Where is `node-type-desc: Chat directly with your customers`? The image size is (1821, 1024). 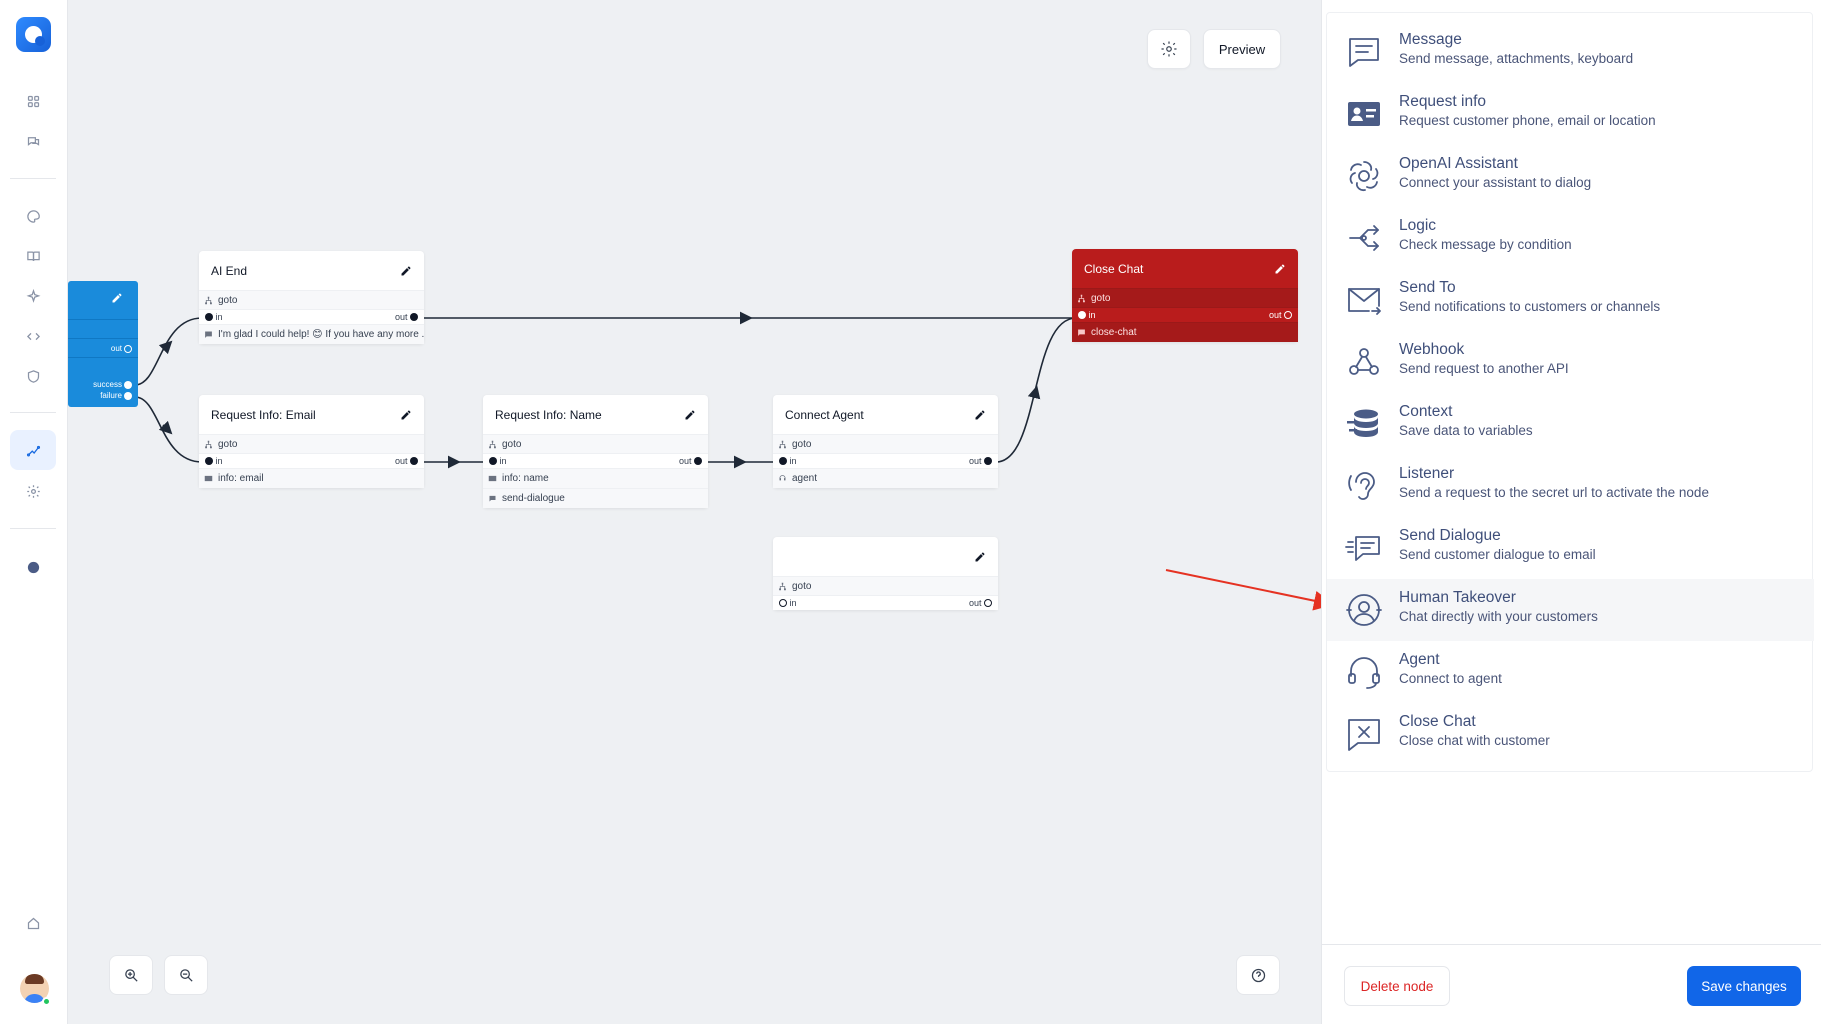
node-type-desc: Chat directly with your customers is located at coordinates (1498, 616).